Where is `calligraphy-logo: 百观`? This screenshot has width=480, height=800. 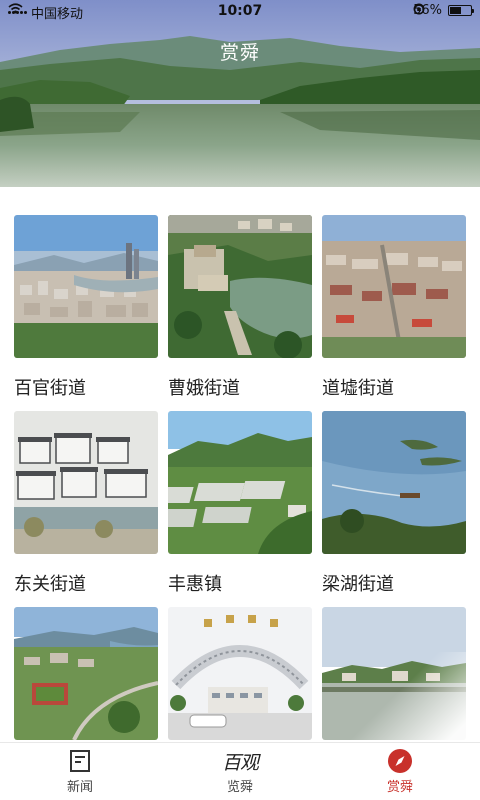
calligraphy-logo: 百观 is located at coordinates (240, 762).